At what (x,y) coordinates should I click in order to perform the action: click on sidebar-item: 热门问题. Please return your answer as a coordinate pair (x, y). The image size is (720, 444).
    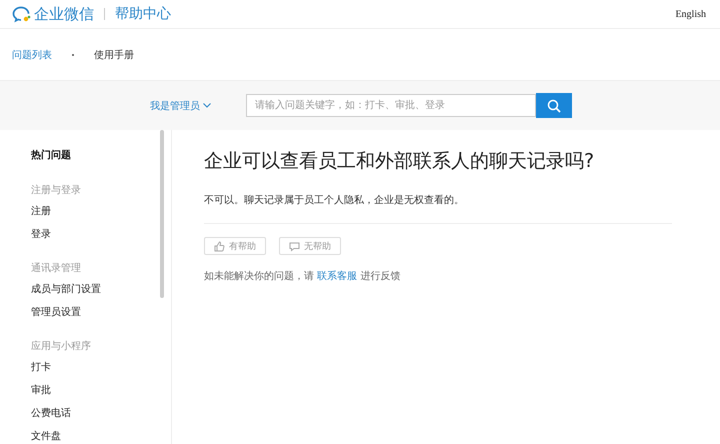
    Looking at the image, I should click on (101, 160).